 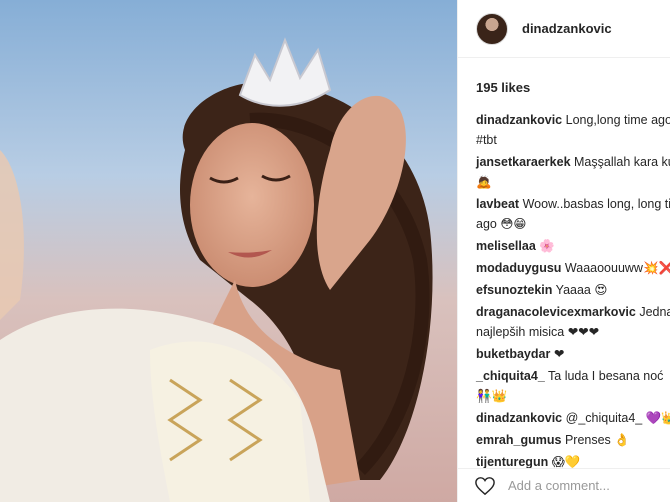 I want to click on comment-text: najlepših misica ❤❤❤, so click(x=538, y=332).